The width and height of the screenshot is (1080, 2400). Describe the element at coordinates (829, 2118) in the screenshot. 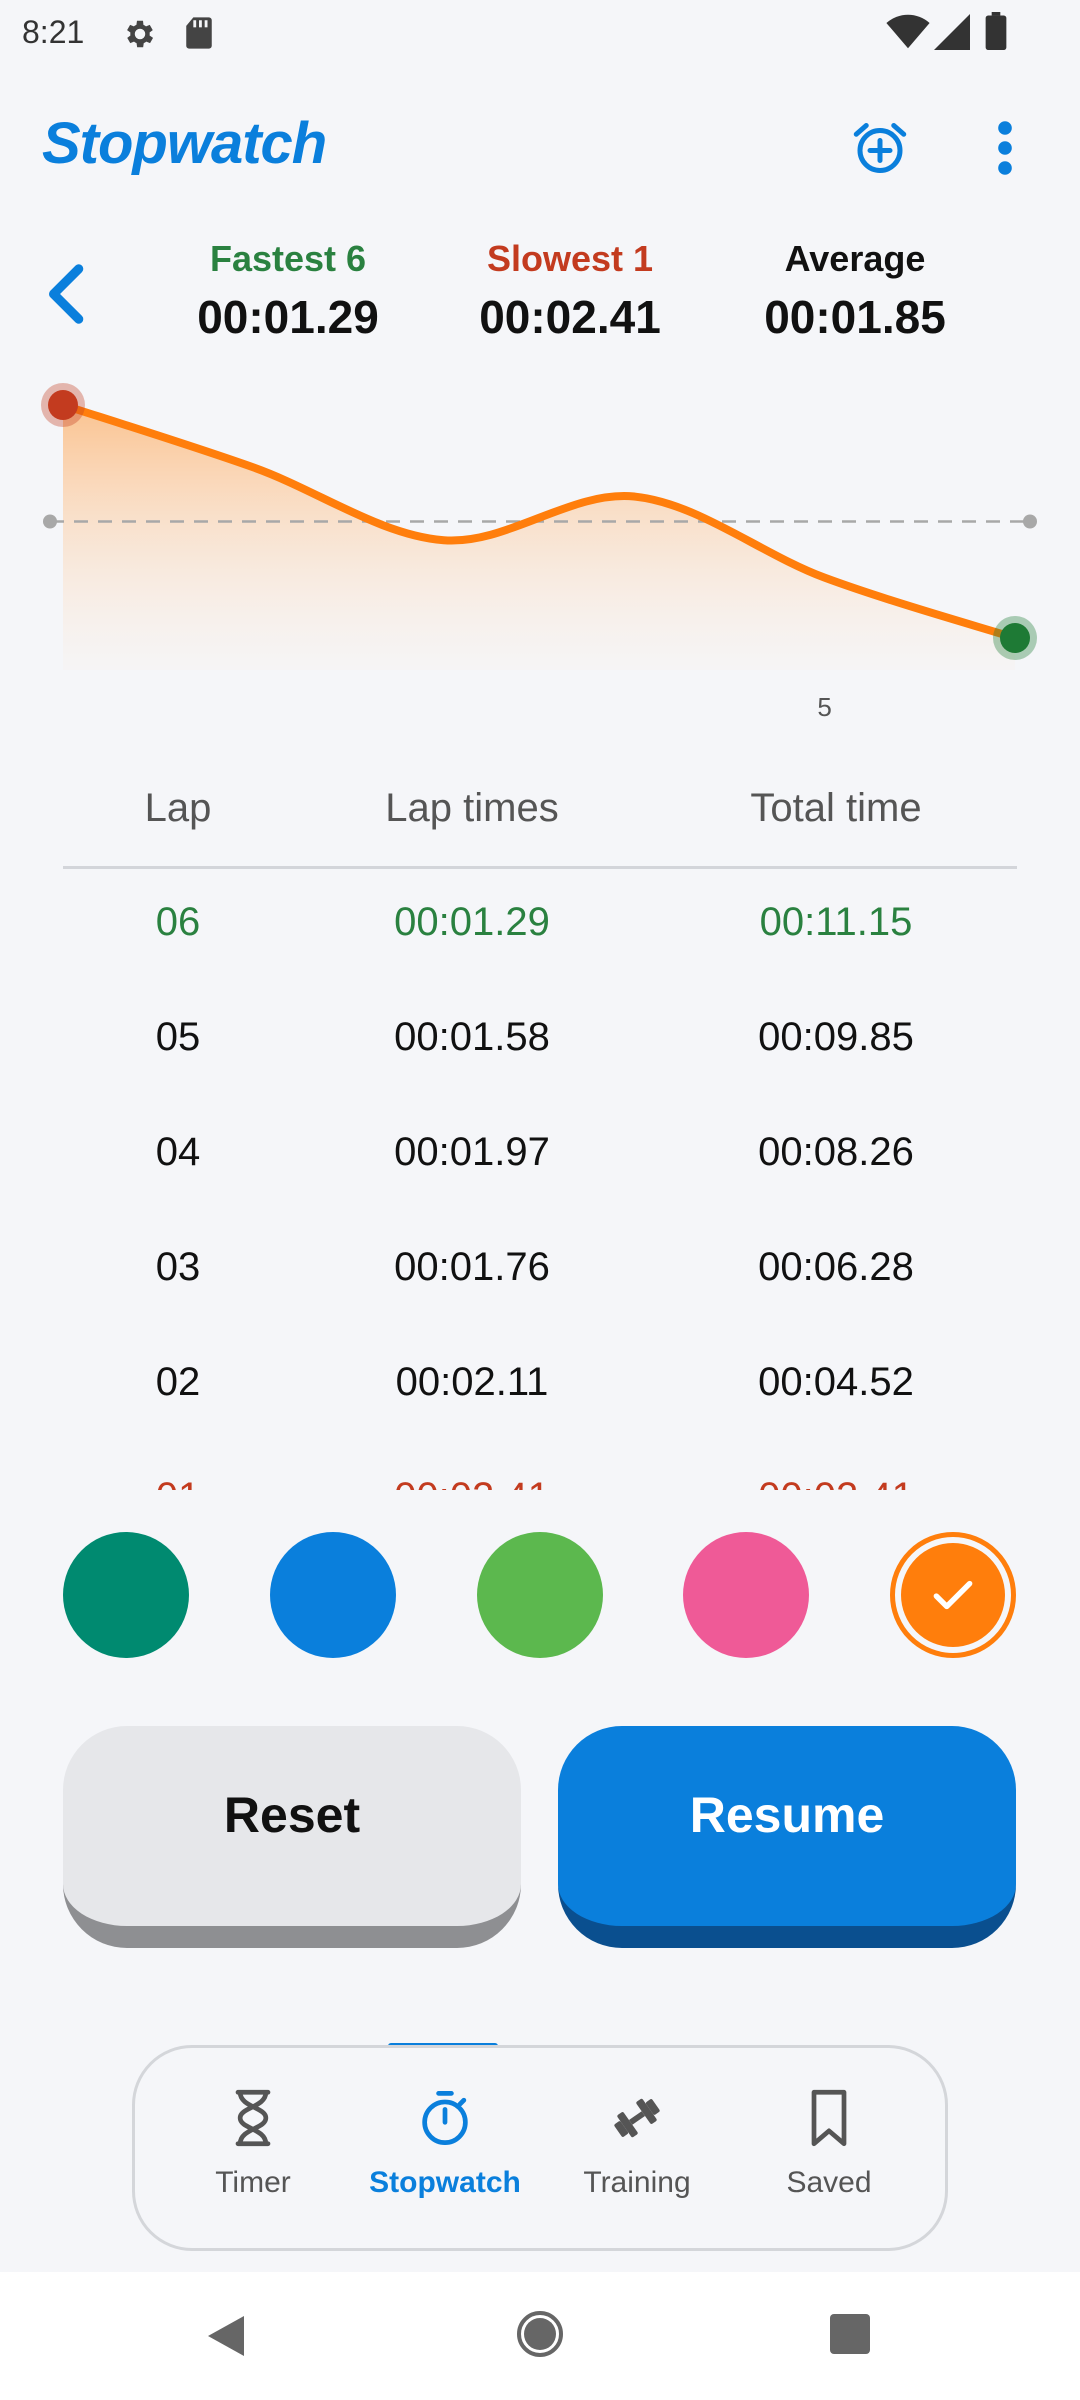

I see `bookmark-icon` at that location.